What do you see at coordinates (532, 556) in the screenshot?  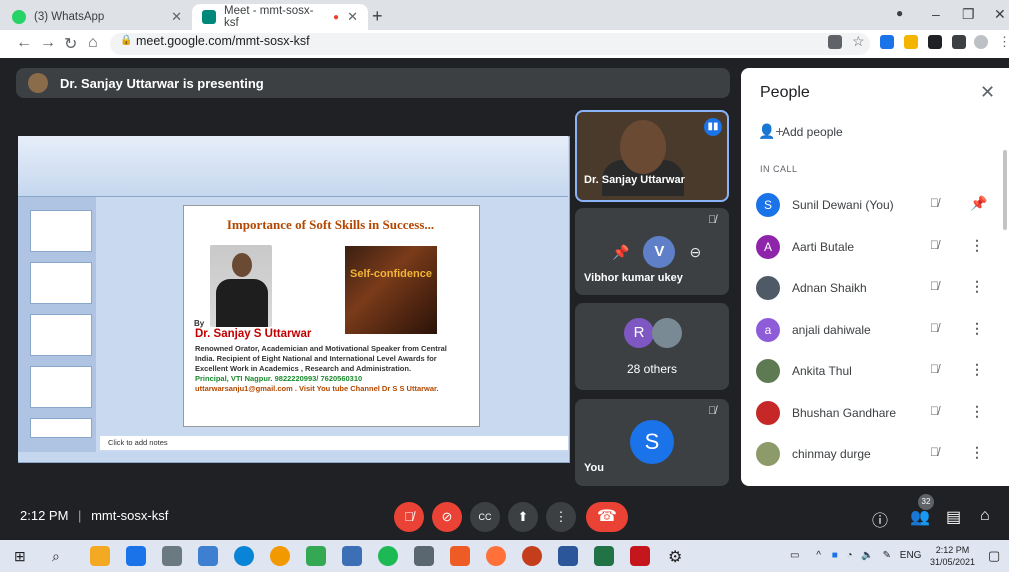 I see `powerpoint-icon` at bounding box center [532, 556].